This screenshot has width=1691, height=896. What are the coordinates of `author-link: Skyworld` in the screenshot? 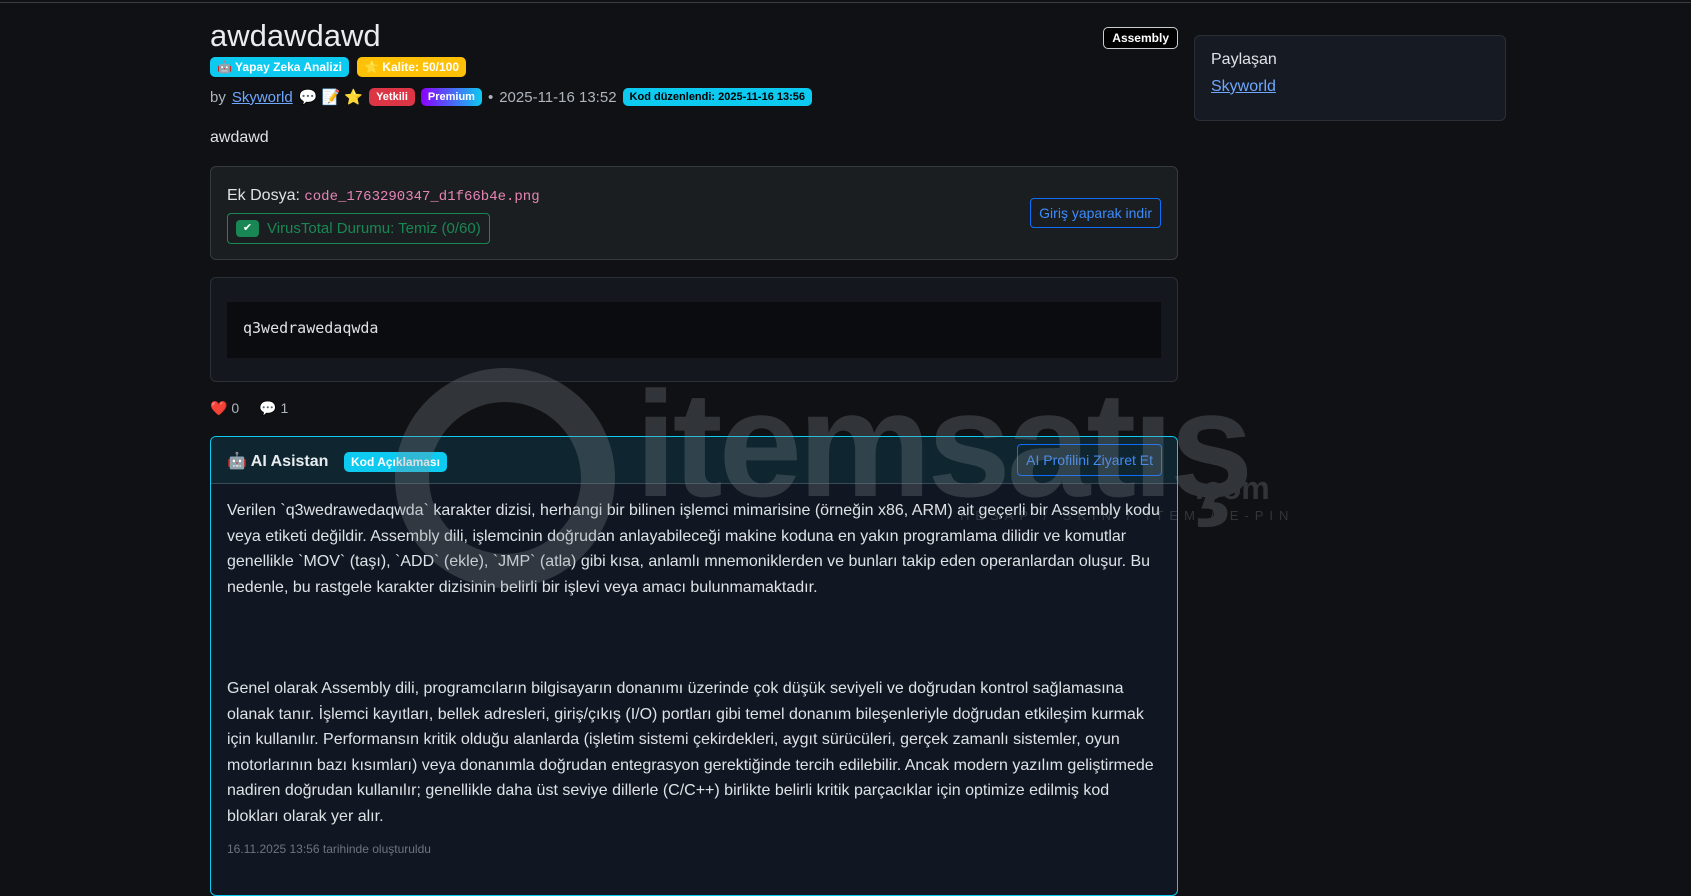 It's located at (262, 97).